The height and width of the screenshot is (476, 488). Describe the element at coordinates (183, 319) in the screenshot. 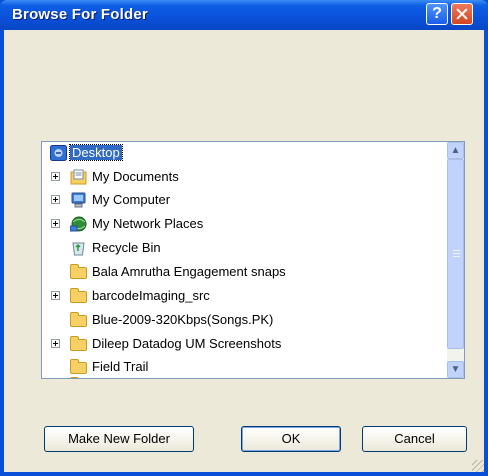

I see `tree-item-label: Blue-2009-320Kbps(Songs.PK)` at that location.